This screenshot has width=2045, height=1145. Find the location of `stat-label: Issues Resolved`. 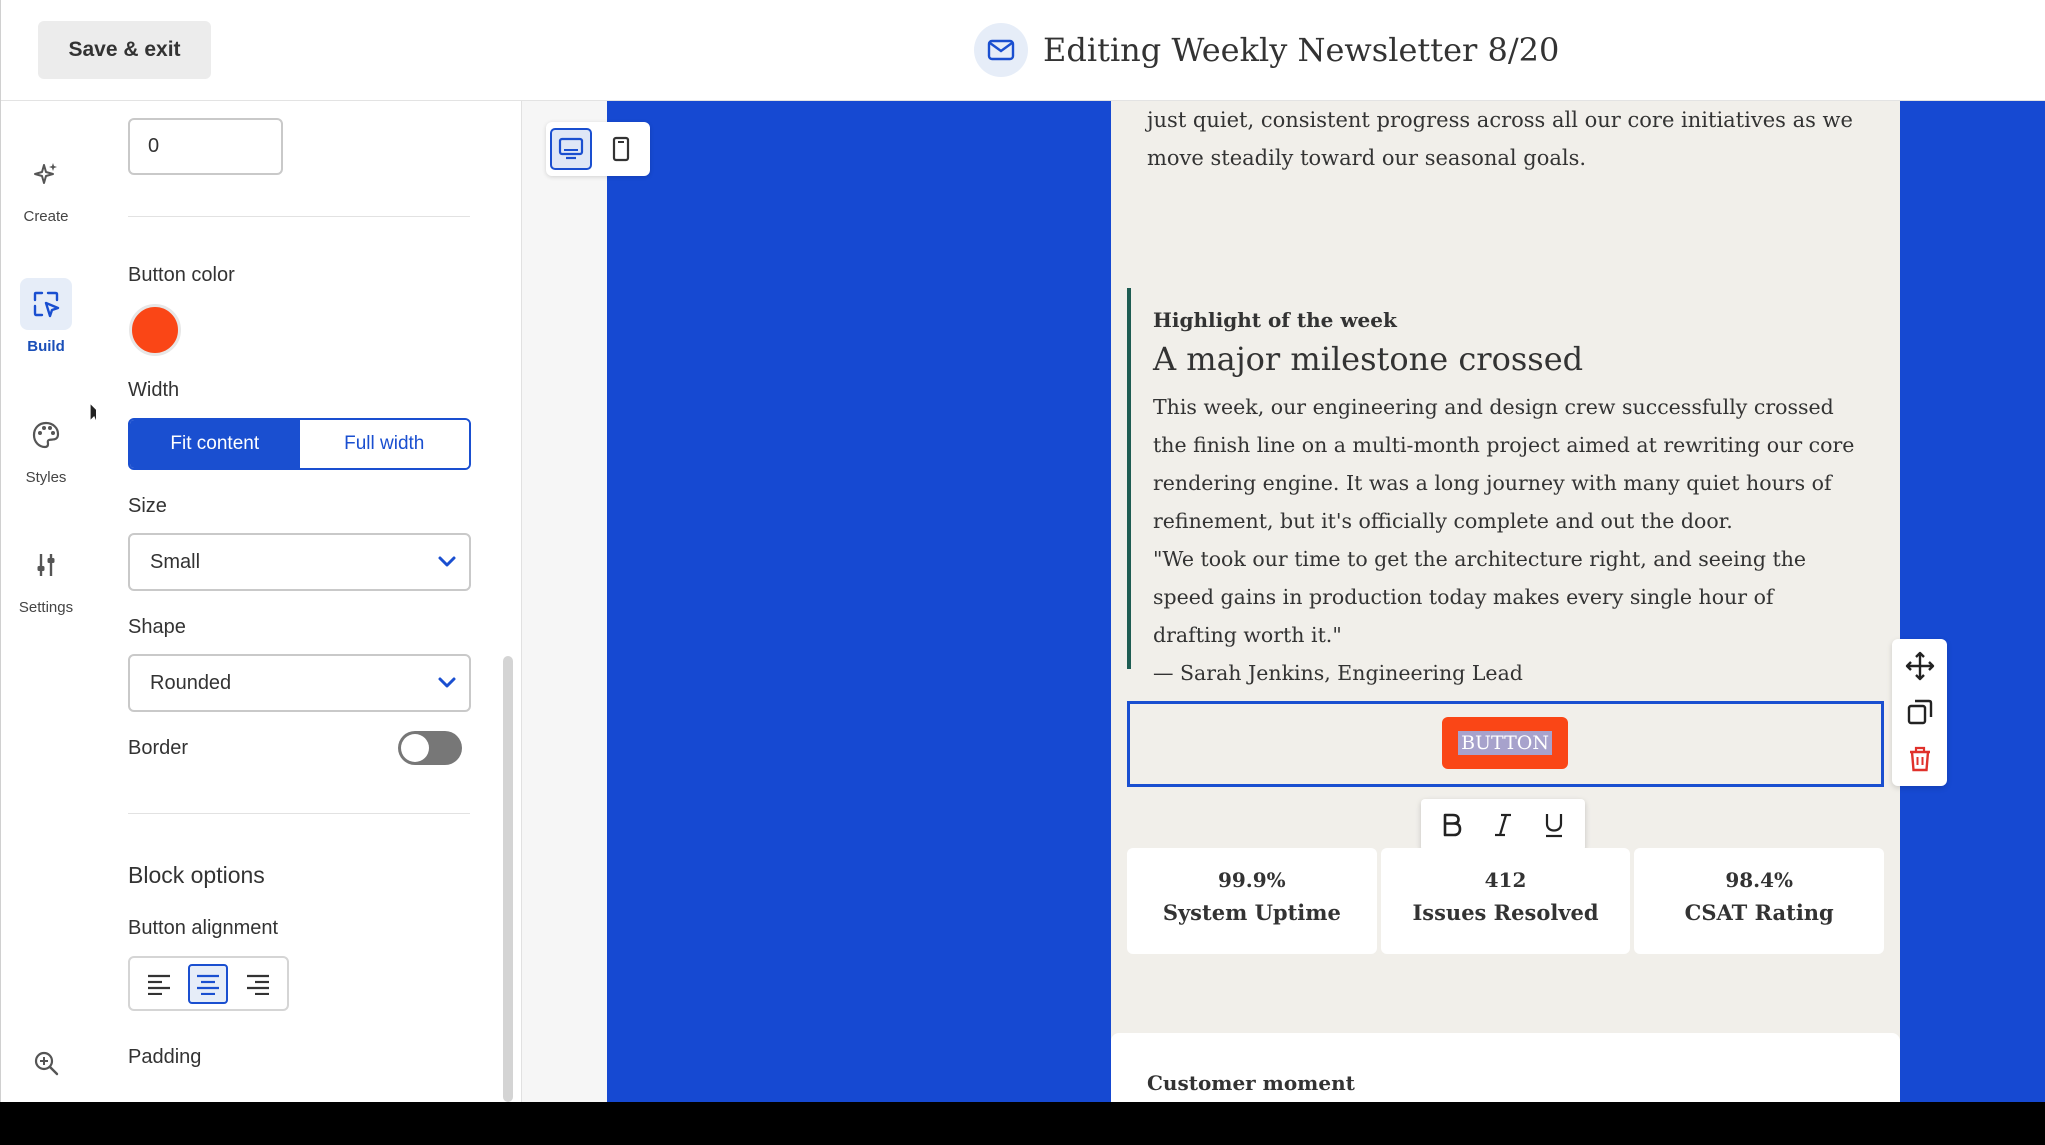

stat-label: Issues Resolved is located at coordinates (1505, 912).